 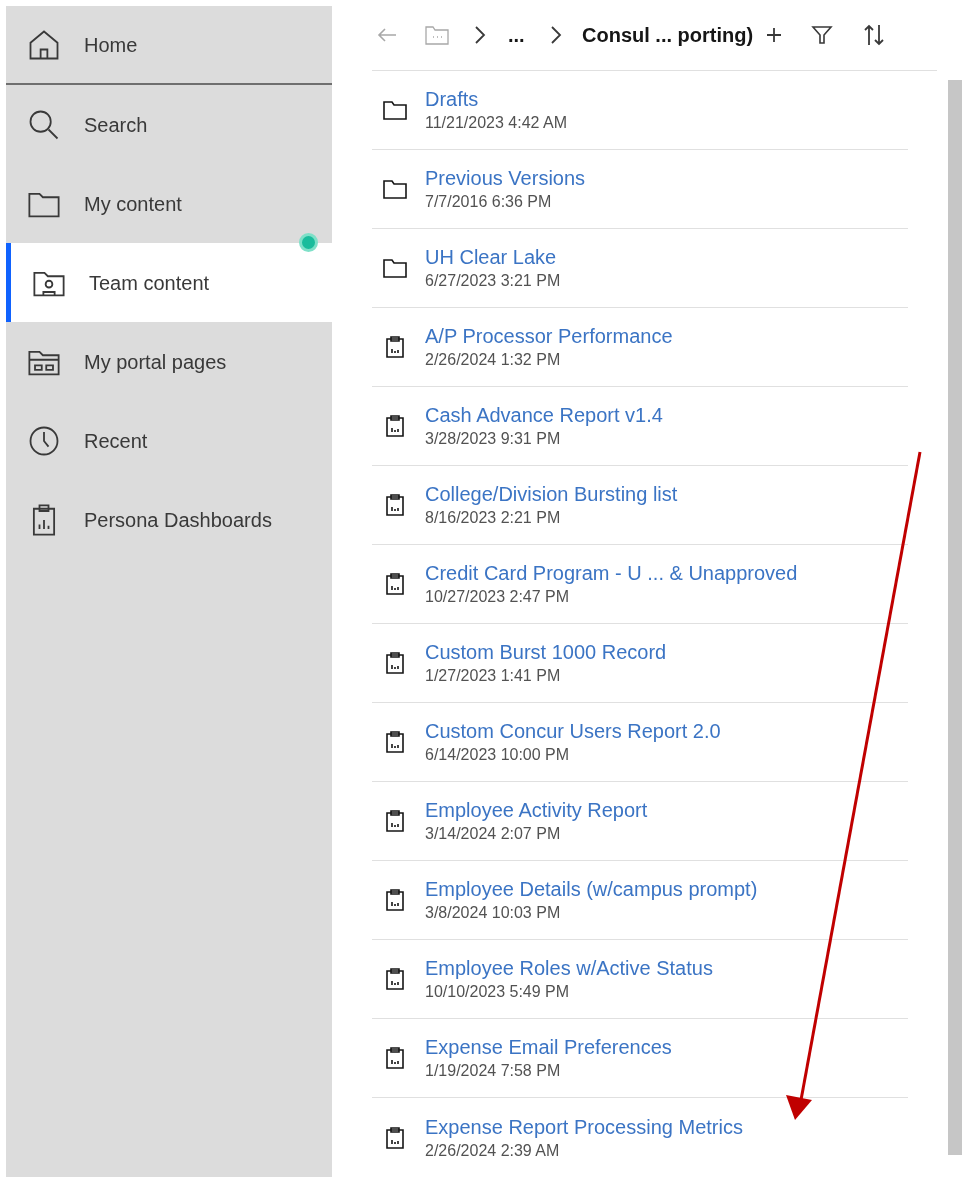 I want to click on item-link: Employee Activity Report, so click(x=536, y=810).